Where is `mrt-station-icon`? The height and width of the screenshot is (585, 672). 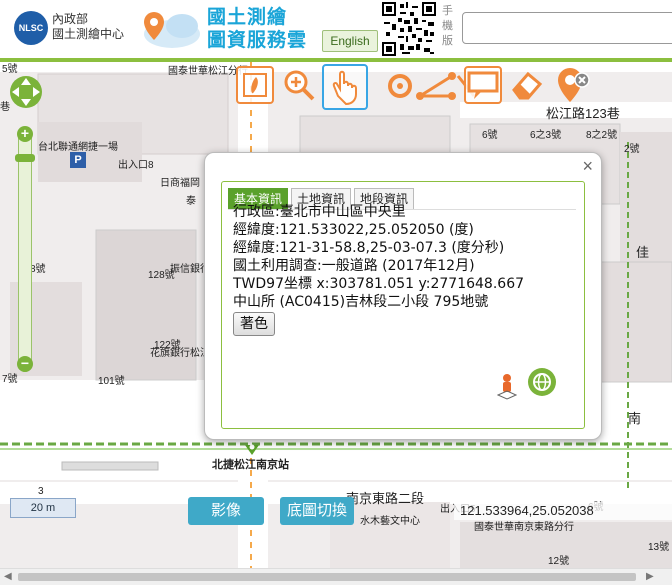 mrt-station-icon is located at coordinates (252, 449).